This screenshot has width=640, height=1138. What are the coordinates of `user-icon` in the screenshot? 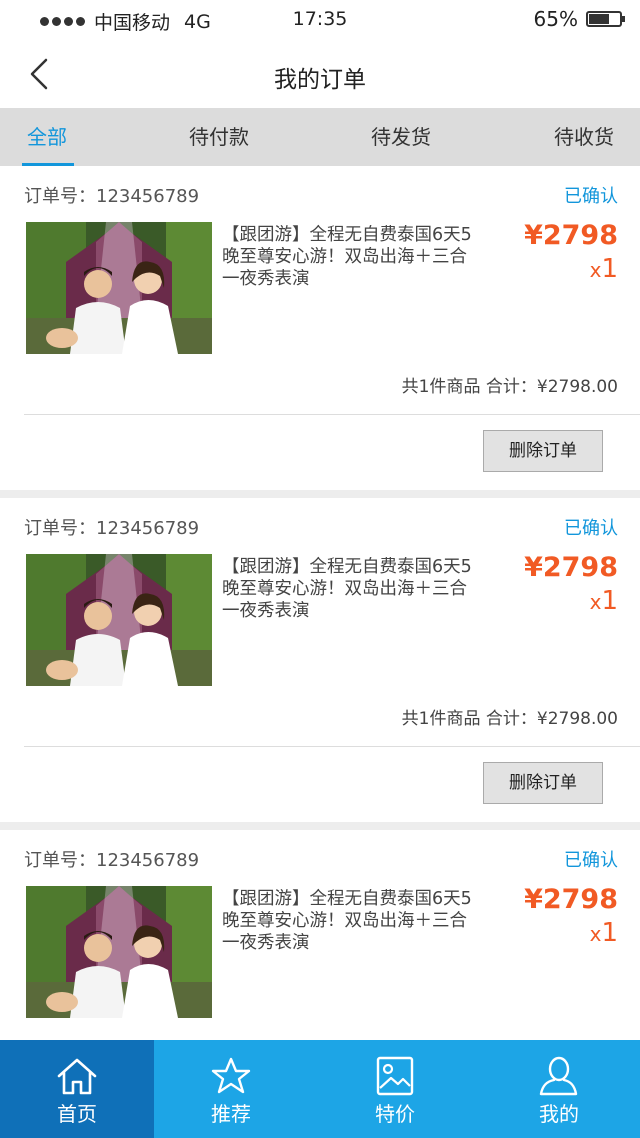 It's located at (558, 1076).